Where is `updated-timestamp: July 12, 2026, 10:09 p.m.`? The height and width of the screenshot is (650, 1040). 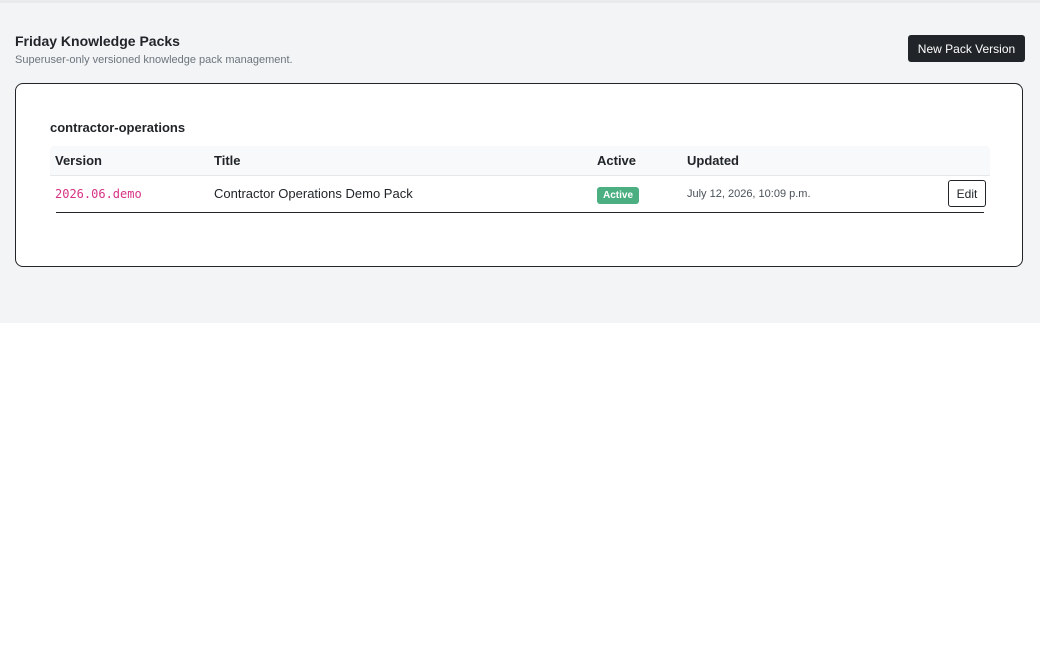 updated-timestamp: July 12, 2026, 10:09 p.m. is located at coordinates (749, 194).